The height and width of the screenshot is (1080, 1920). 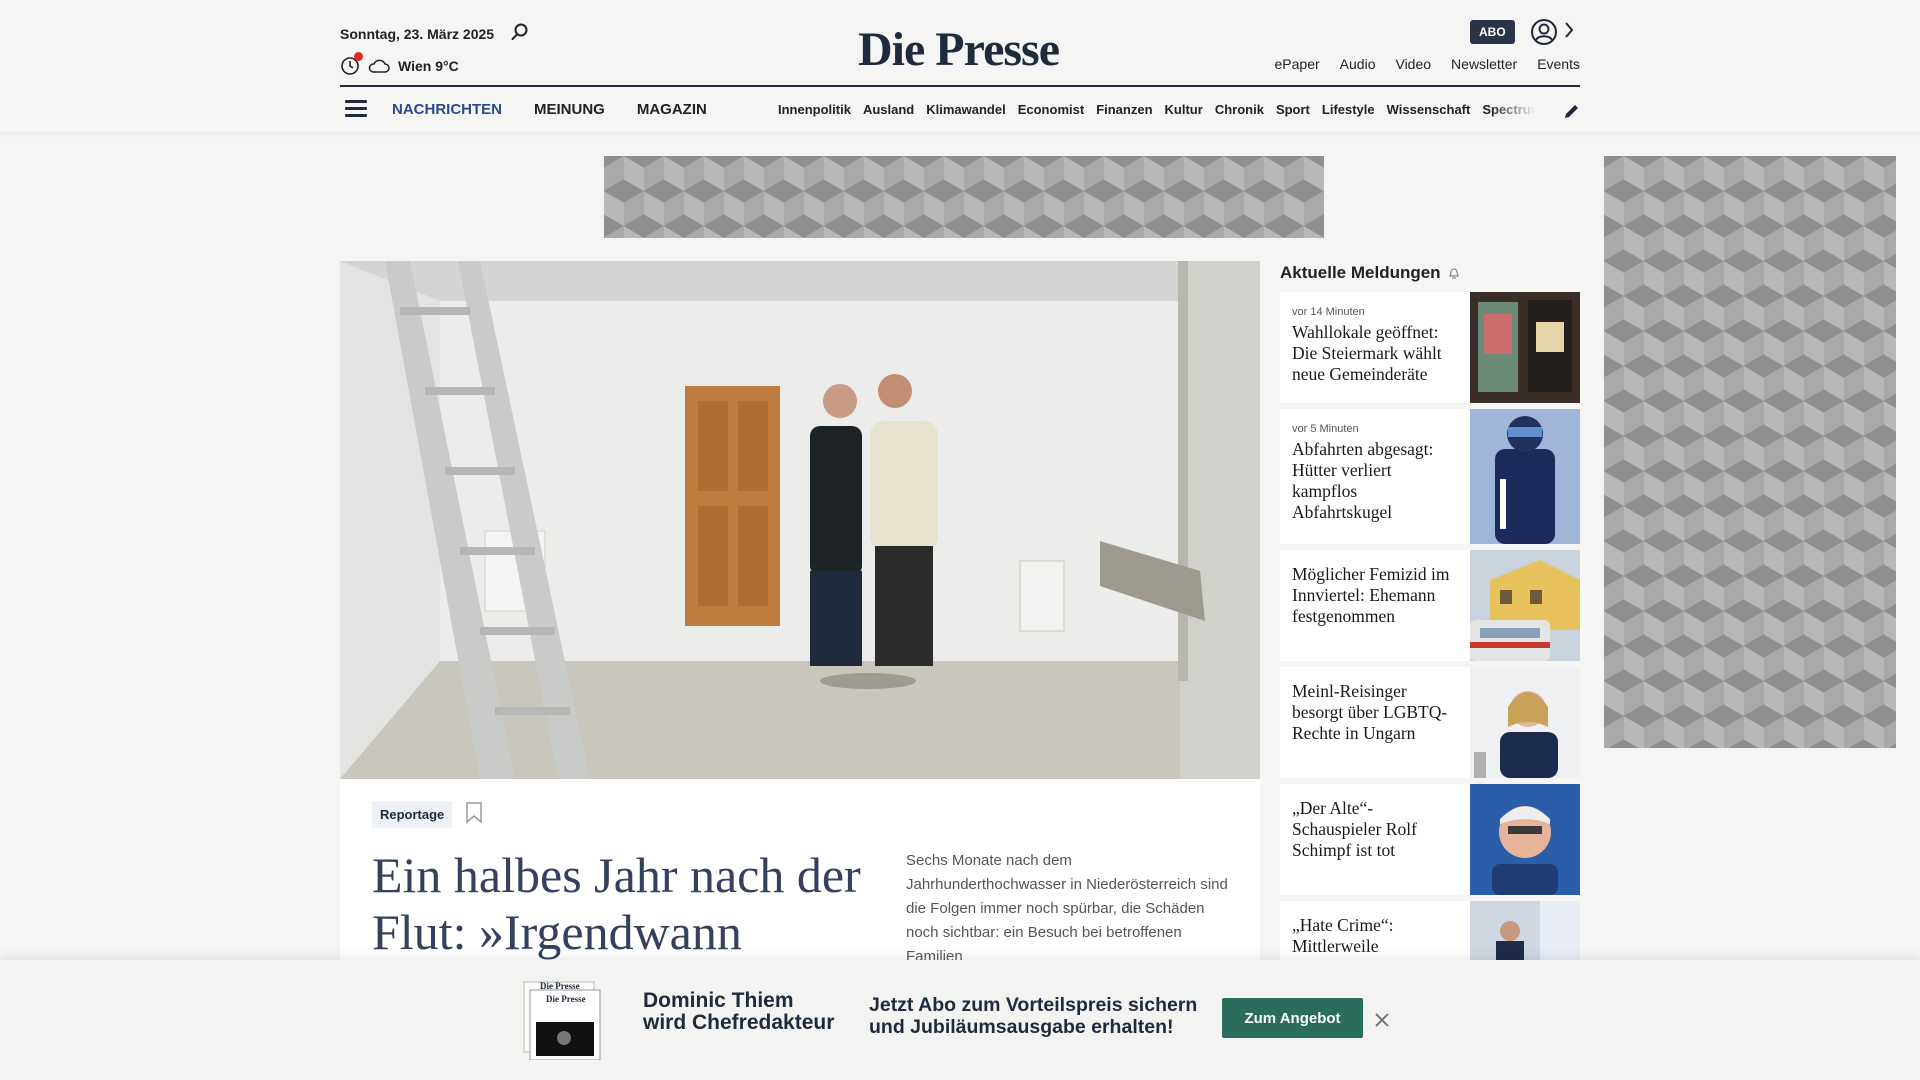 What do you see at coordinates (562, 1020) in the screenshot?
I see `newspaper-image: Die Presse Die Presse` at bounding box center [562, 1020].